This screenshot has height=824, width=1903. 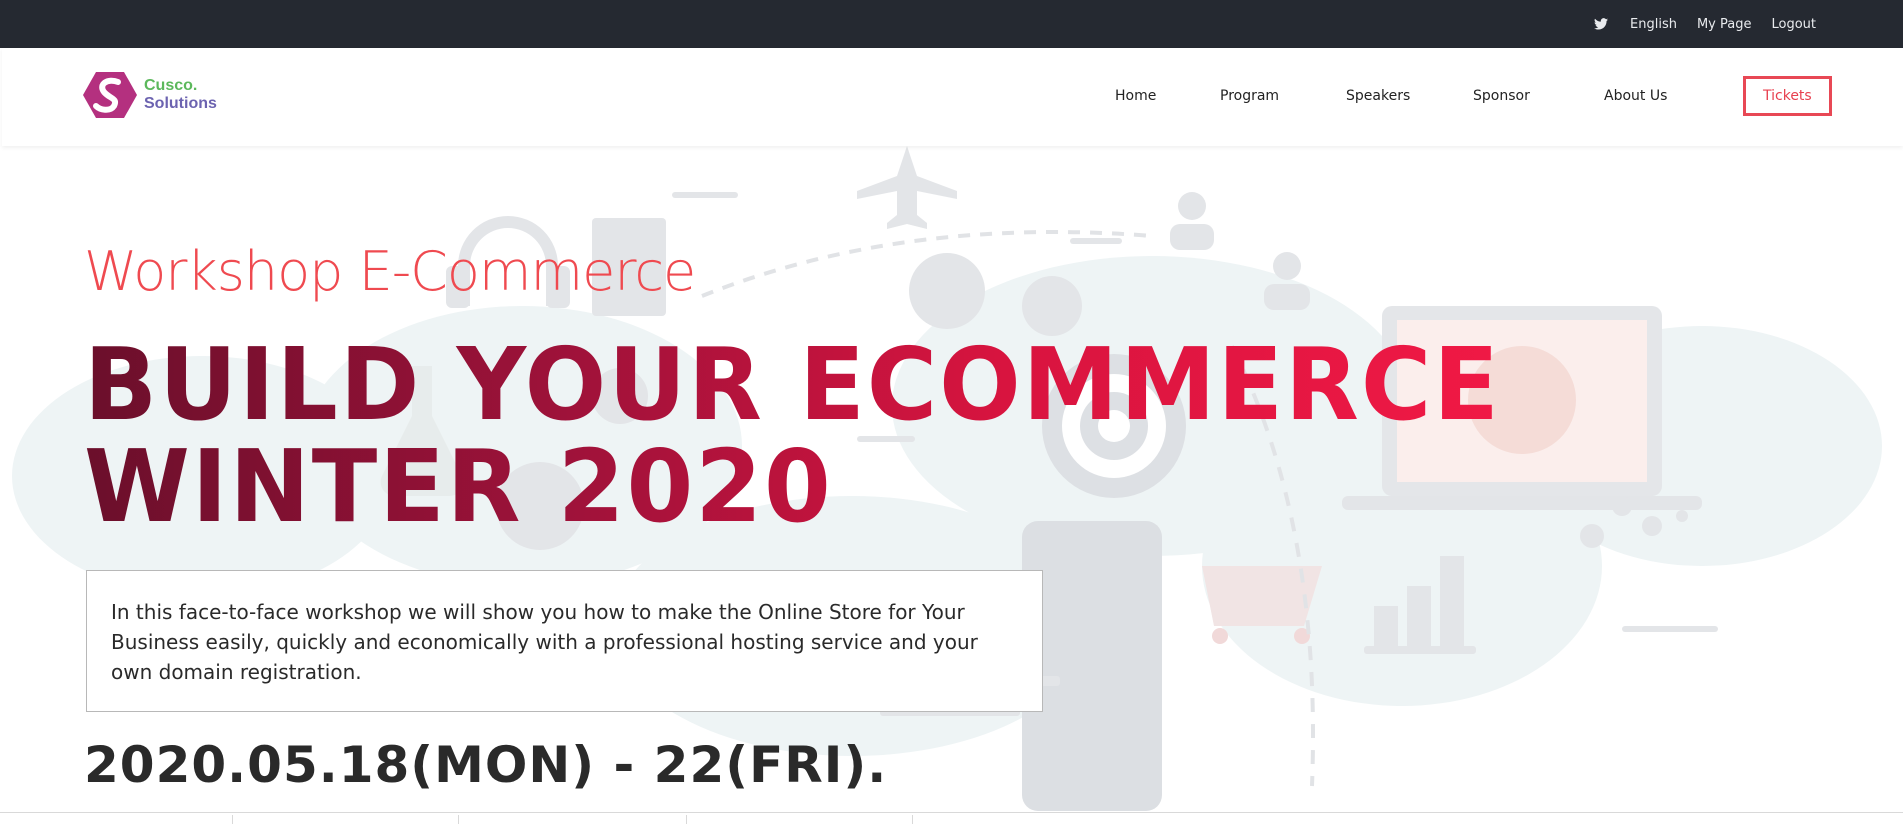 What do you see at coordinates (1724, 24) in the screenshot?
I see `my-page-link: My Page` at bounding box center [1724, 24].